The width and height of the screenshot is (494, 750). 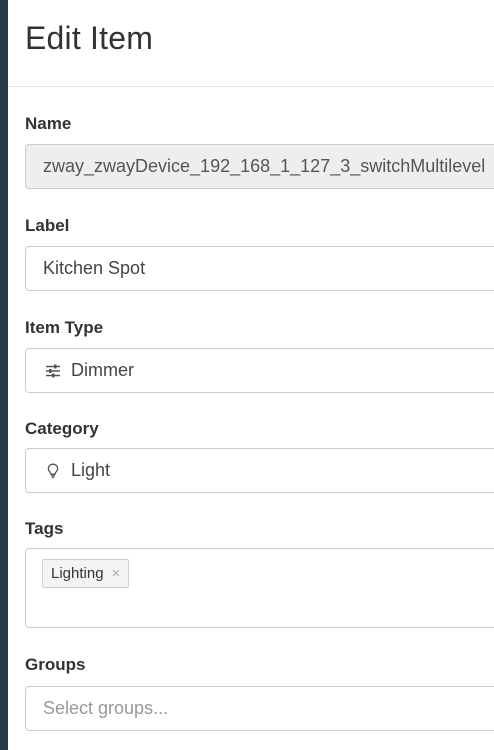 I want to click on category-label: Category, so click(x=62, y=428).